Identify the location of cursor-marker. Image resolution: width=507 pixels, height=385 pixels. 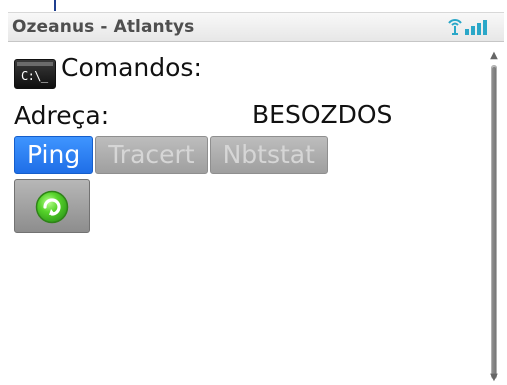
(55, 5).